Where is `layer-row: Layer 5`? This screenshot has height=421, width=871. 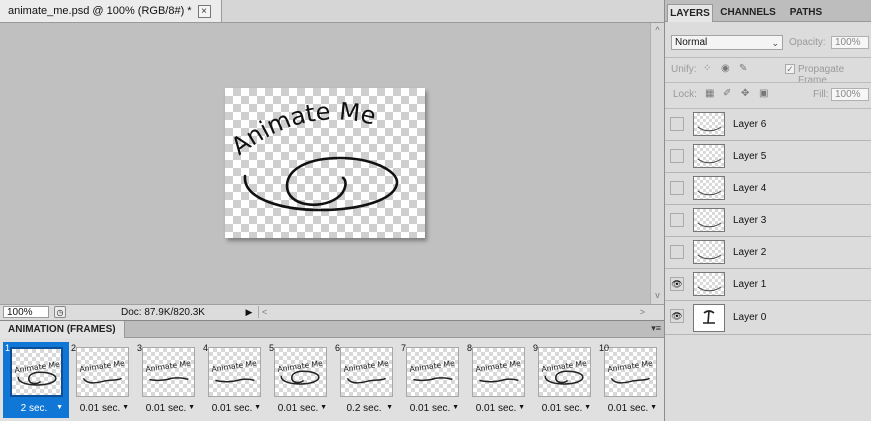
layer-row: Layer 5 is located at coordinates (768, 157).